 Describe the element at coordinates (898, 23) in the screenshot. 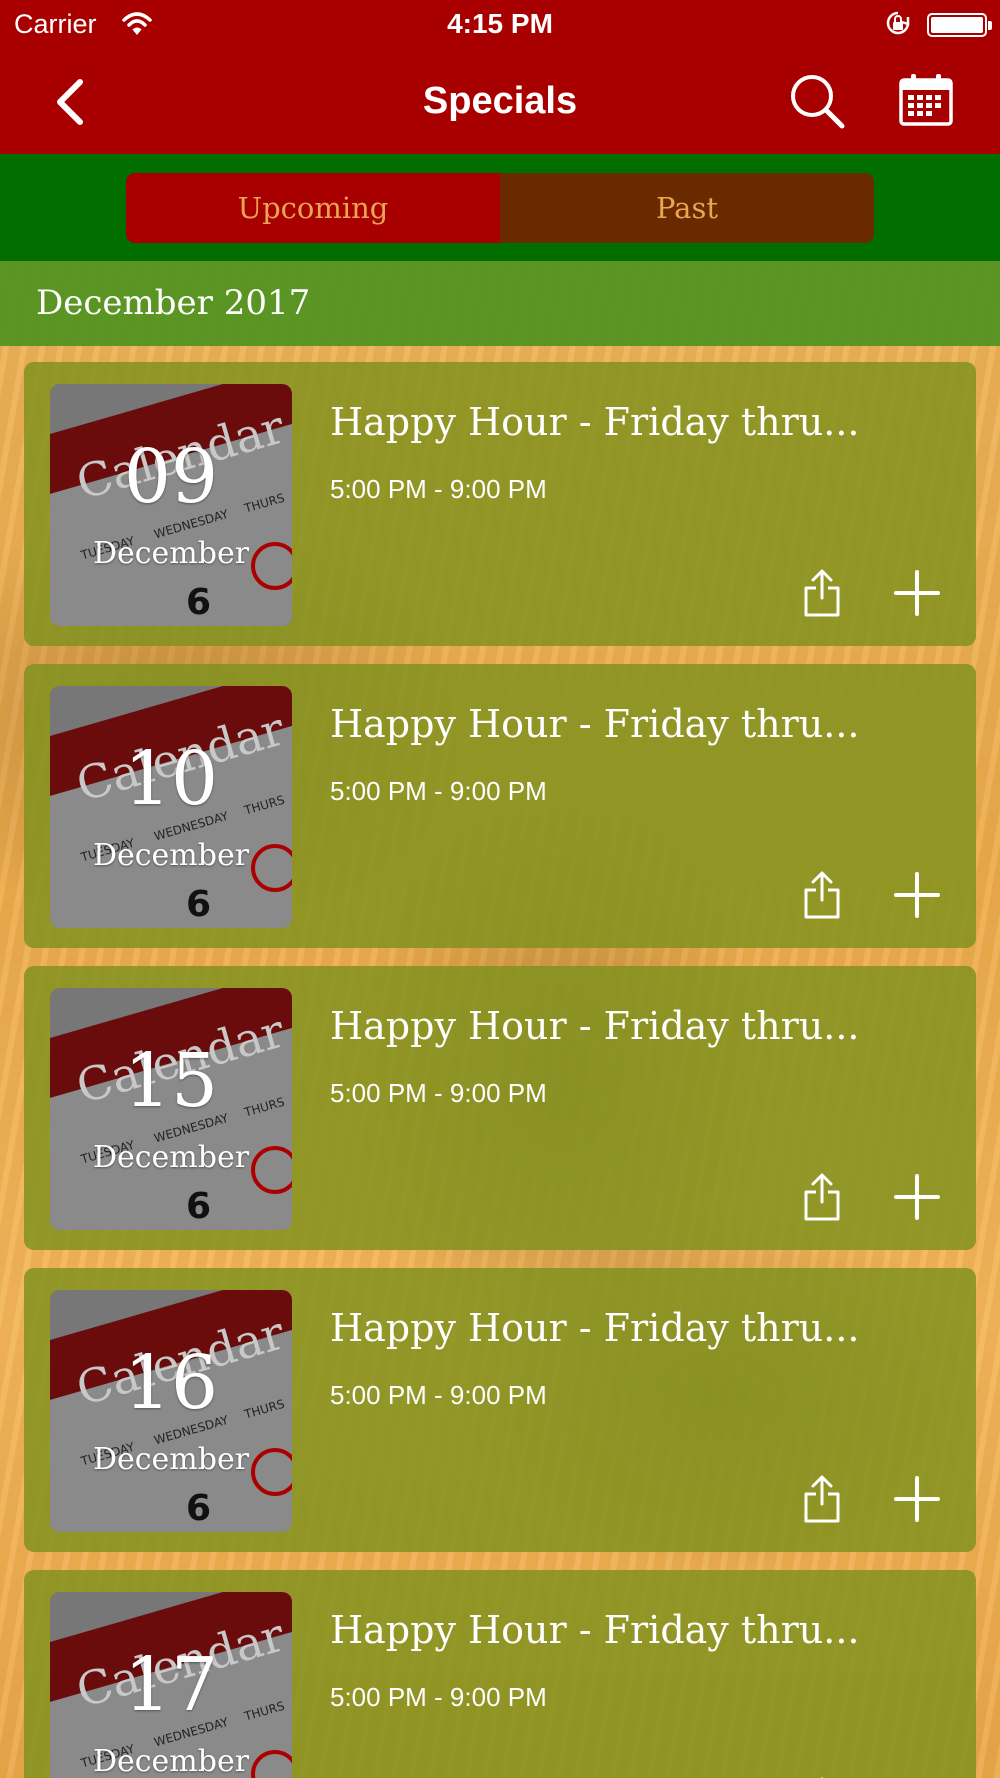

I see `orientation-lock-icon` at that location.